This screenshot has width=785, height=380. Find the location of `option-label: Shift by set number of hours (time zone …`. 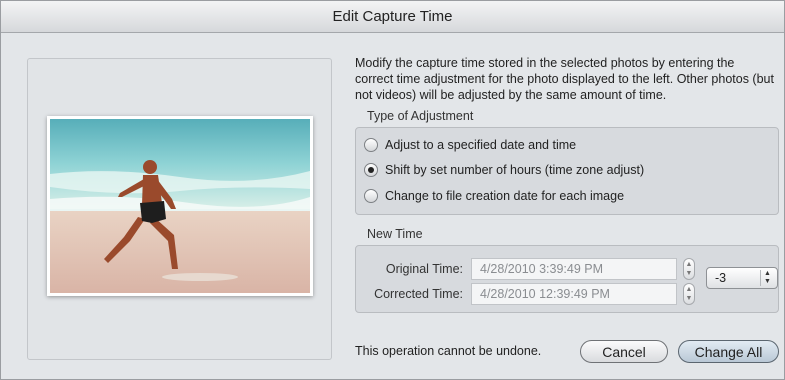

option-label: Shift by set number of hours (time zone … is located at coordinates (515, 170).